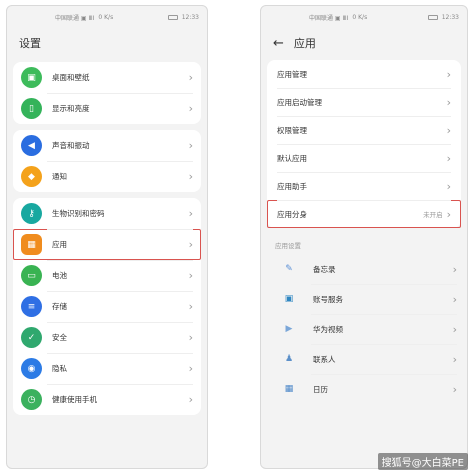  Describe the element at coordinates (107, 244) in the screenshot. I see `settings-item-apps: ▦ 应用 ›` at that location.